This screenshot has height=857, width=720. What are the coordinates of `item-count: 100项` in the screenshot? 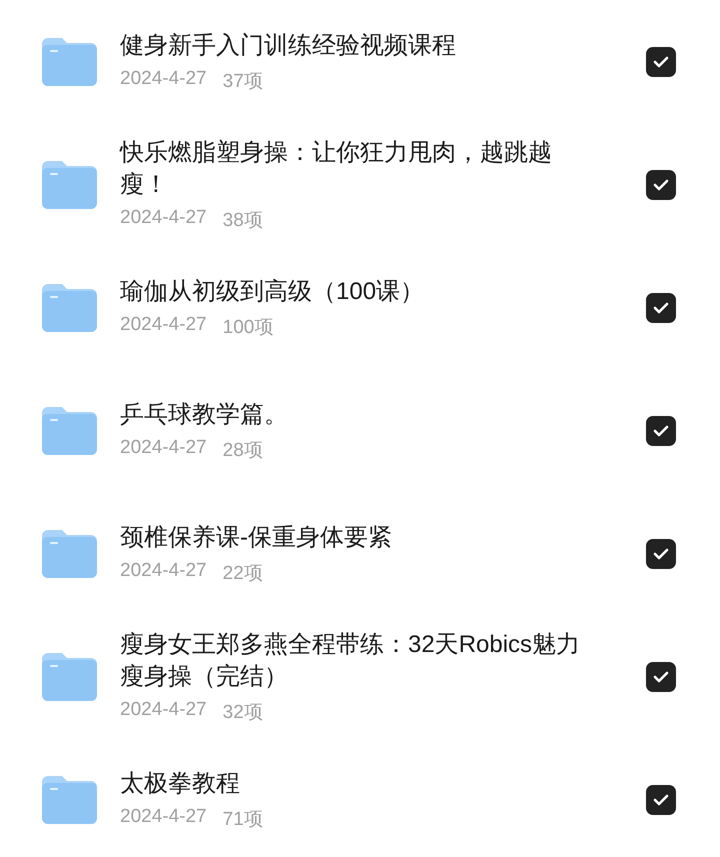 It's located at (248, 328).